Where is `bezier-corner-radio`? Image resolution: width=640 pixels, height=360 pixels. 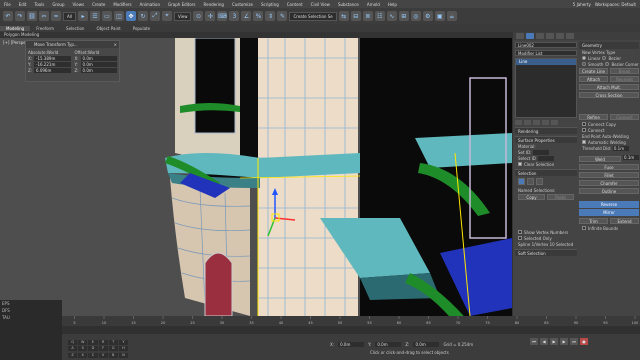
bezier-corner-radio is located at coordinates (607, 64).